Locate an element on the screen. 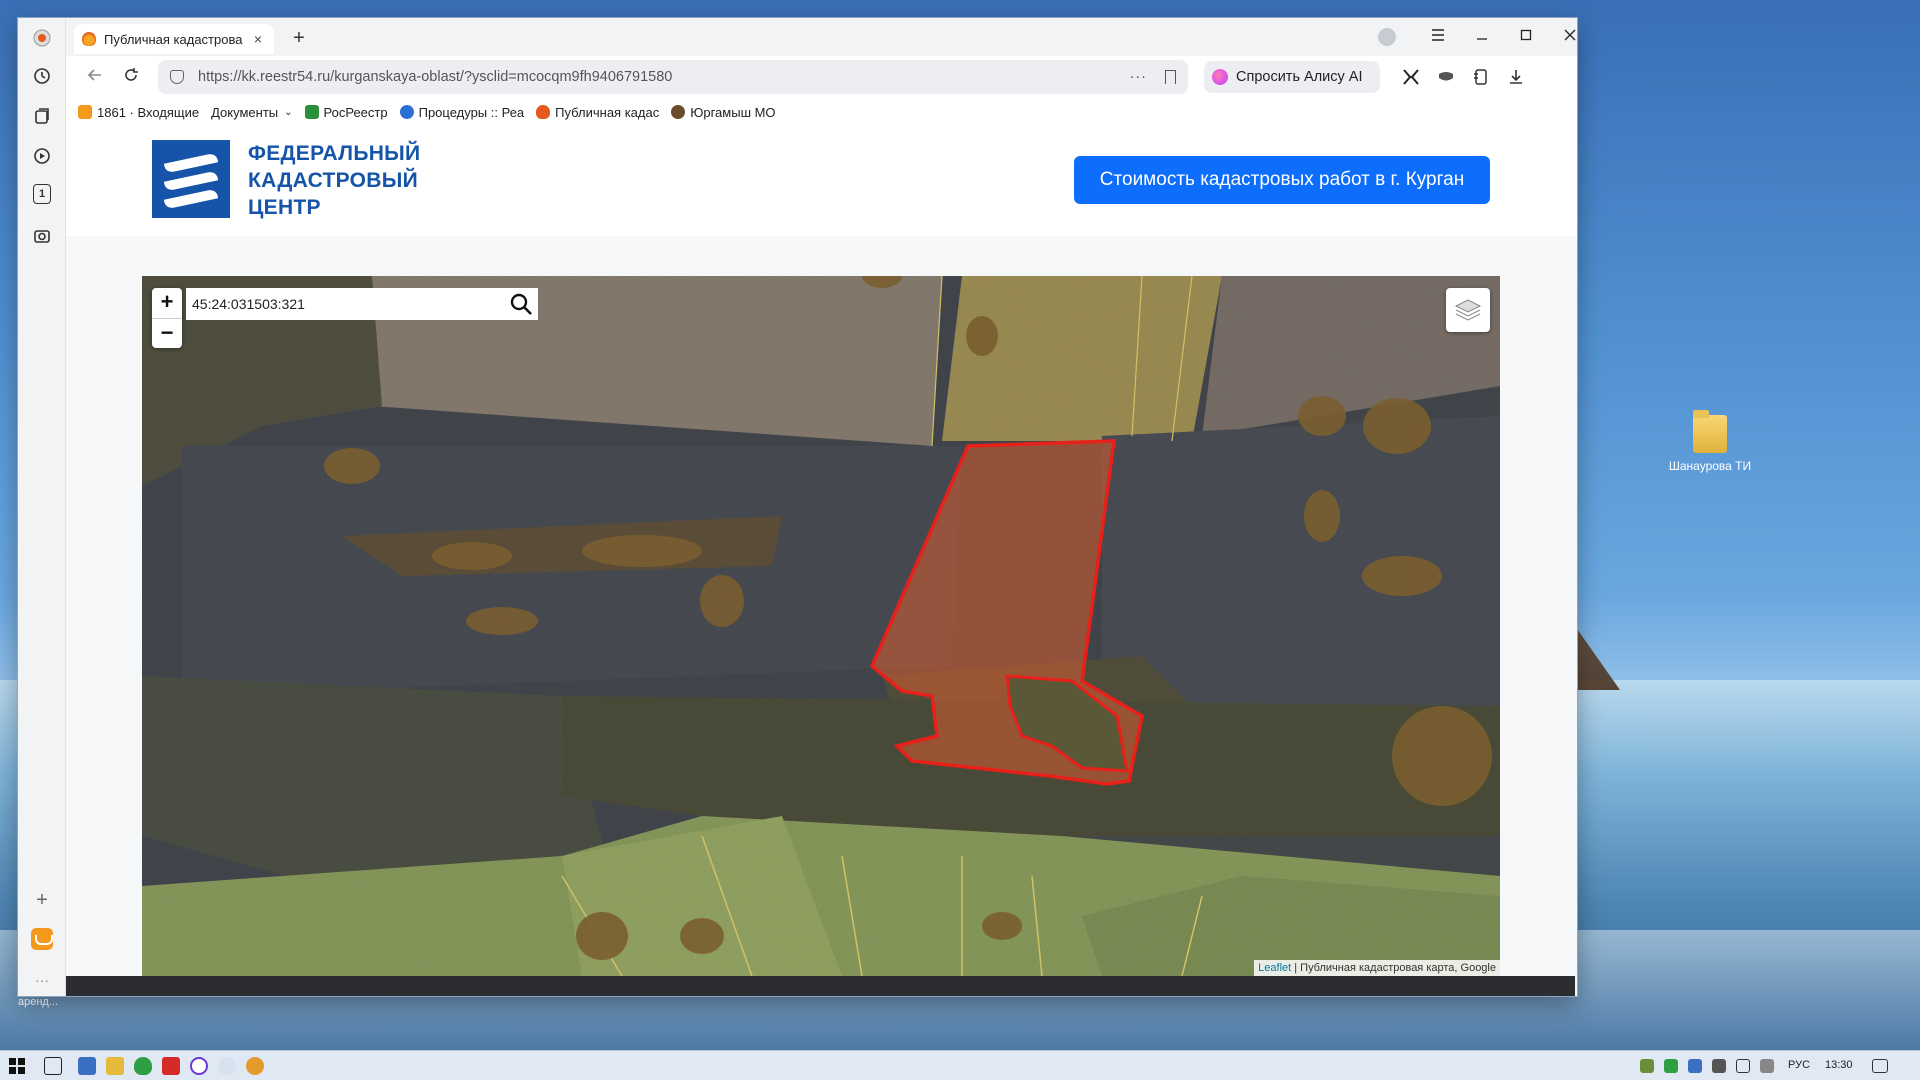 The height and width of the screenshot is (1080, 1920). site-logo-icon is located at coordinates (191, 179).